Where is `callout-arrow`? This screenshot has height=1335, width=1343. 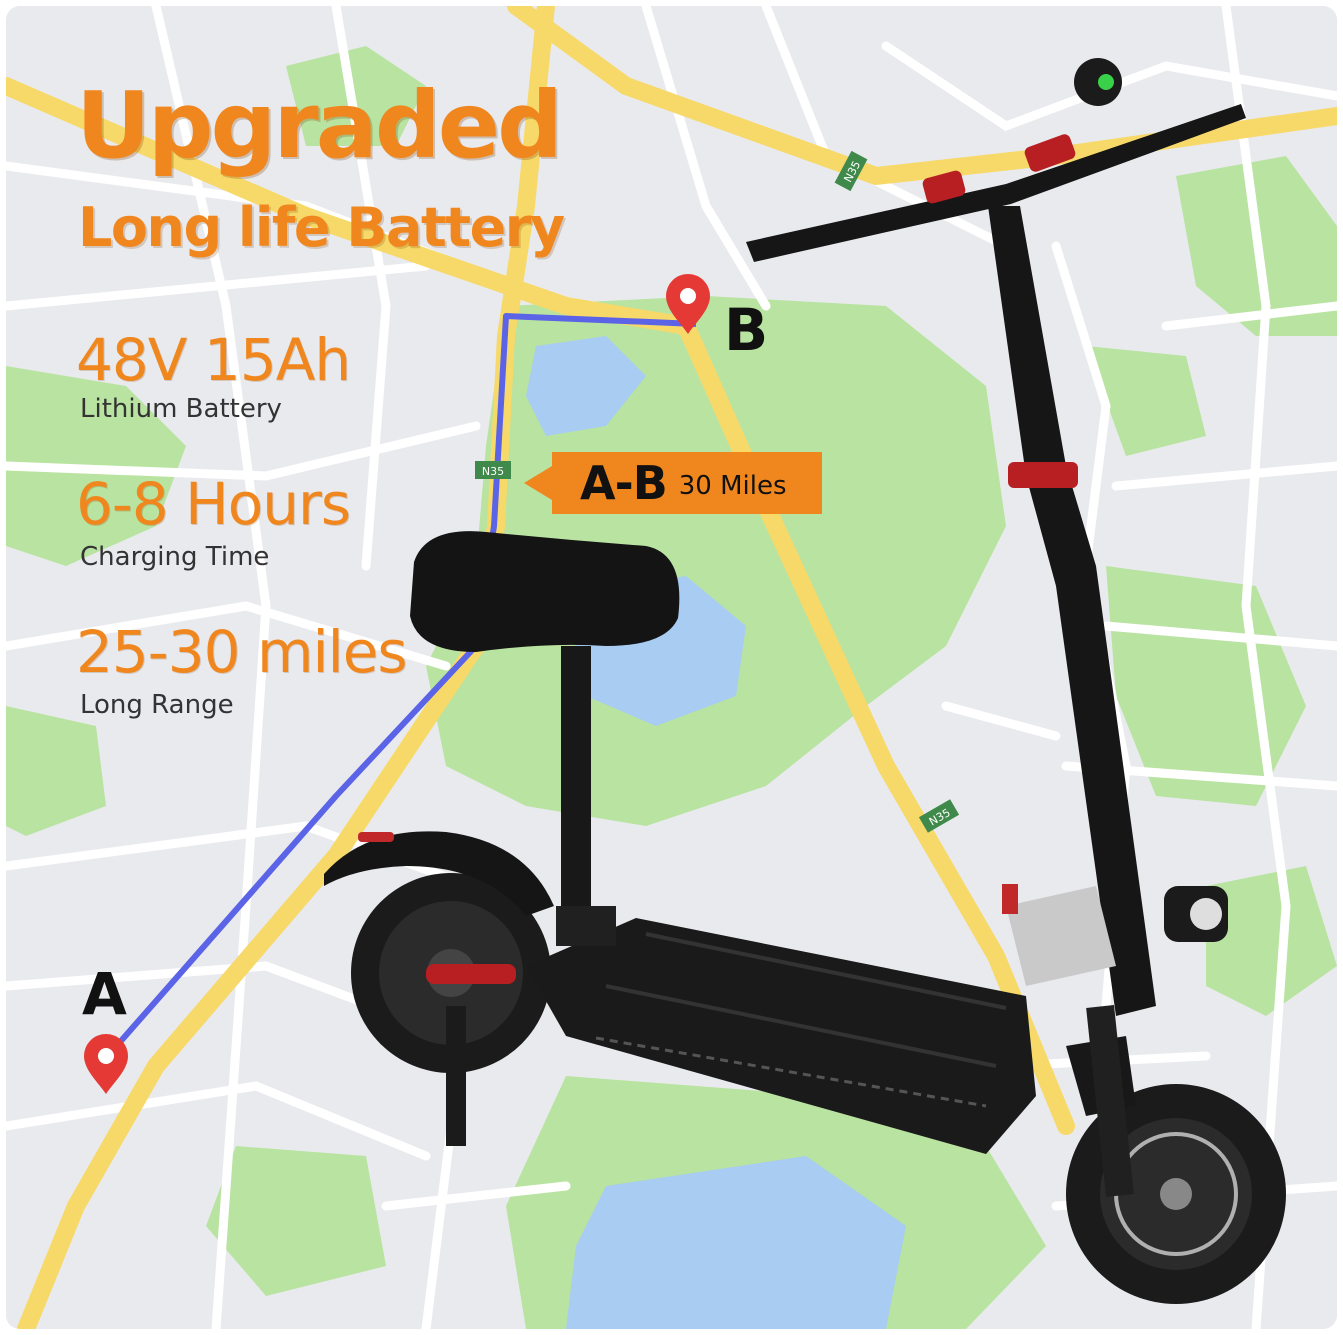
callout-arrow is located at coordinates (538, 483).